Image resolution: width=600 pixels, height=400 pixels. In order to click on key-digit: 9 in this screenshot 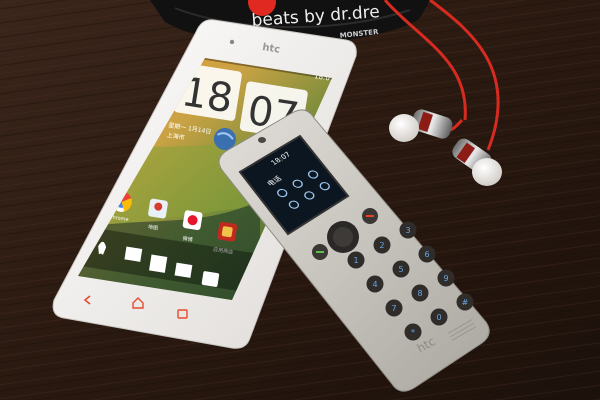, I will do `click(445, 278)`.